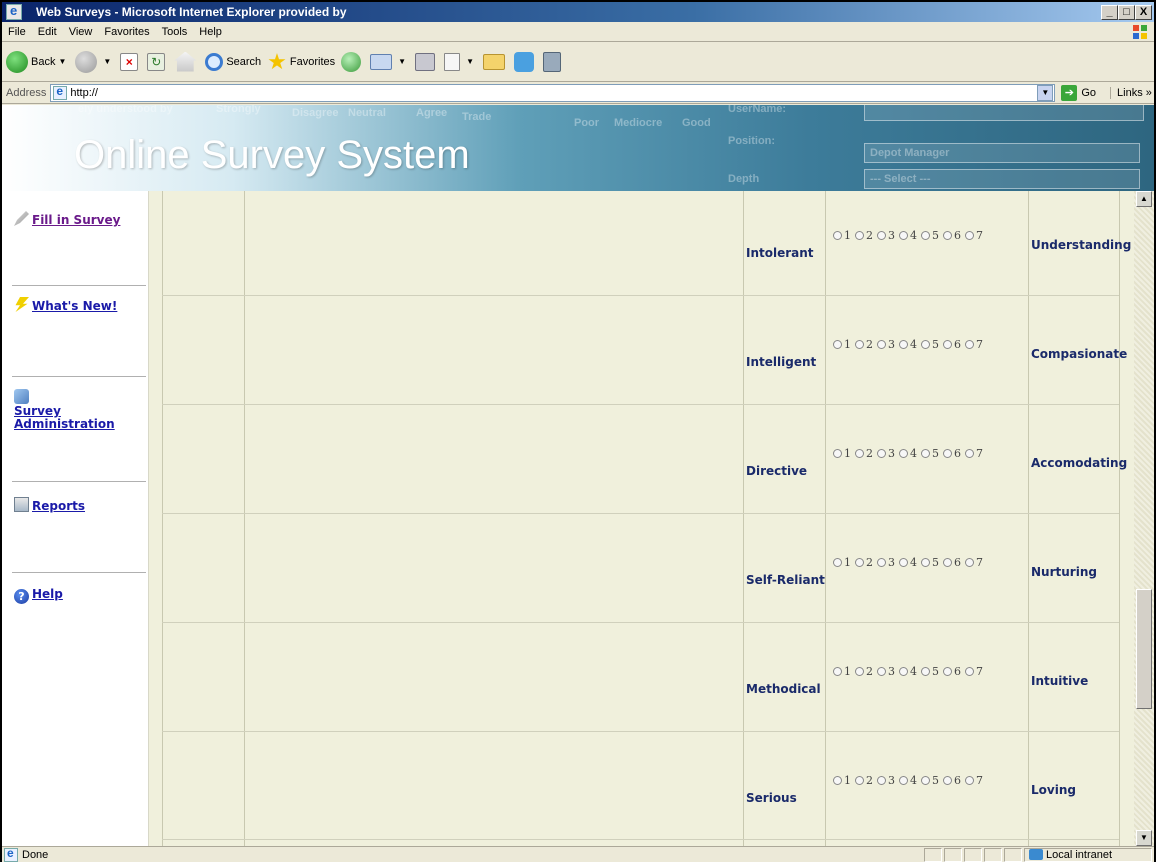  What do you see at coordinates (352, 61) in the screenshot?
I see `history-button` at bounding box center [352, 61].